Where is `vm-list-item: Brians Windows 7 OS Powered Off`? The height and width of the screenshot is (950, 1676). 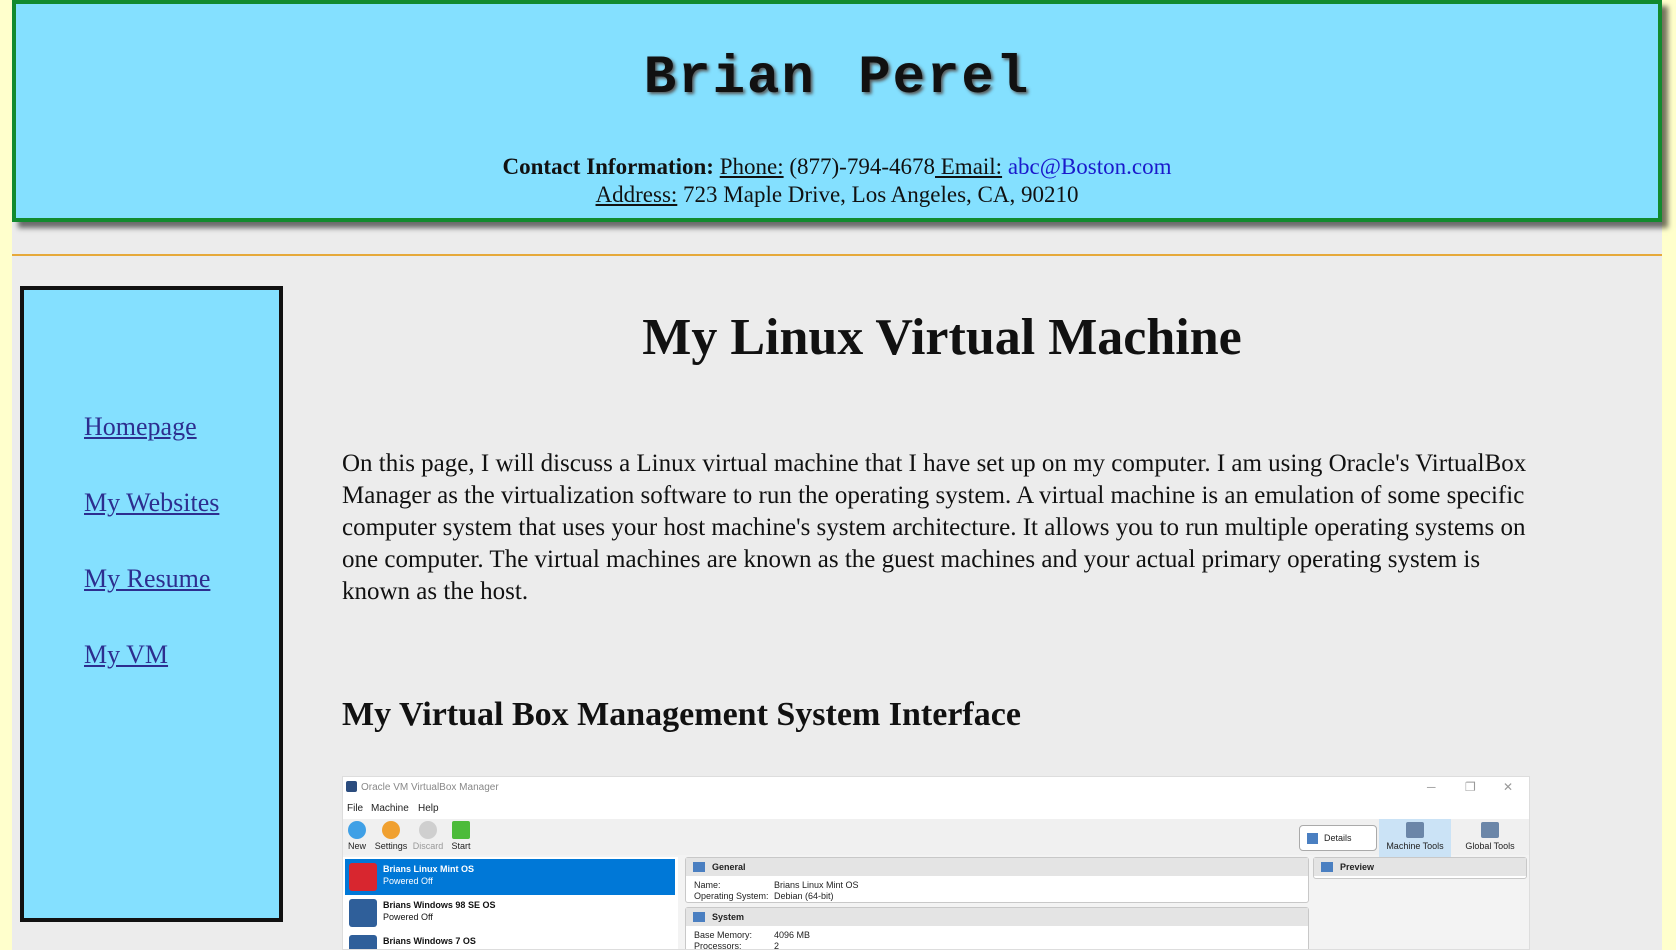
vm-list-item: Brians Windows 7 OS Powered Off is located at coordinates (510, 940).